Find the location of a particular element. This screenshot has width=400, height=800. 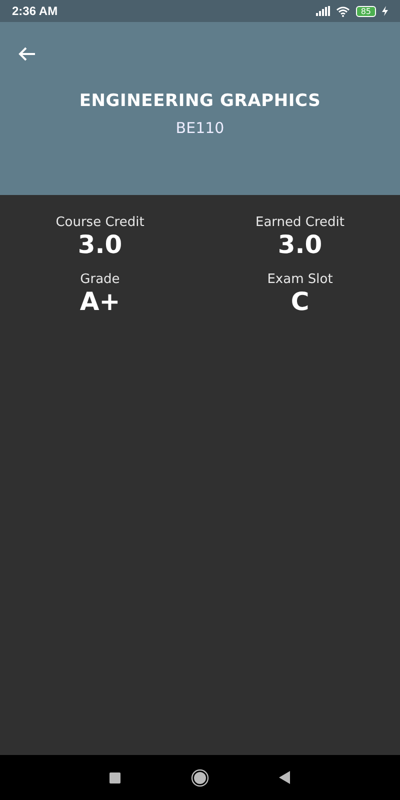

back-icon is located at coordinates (285, 777).